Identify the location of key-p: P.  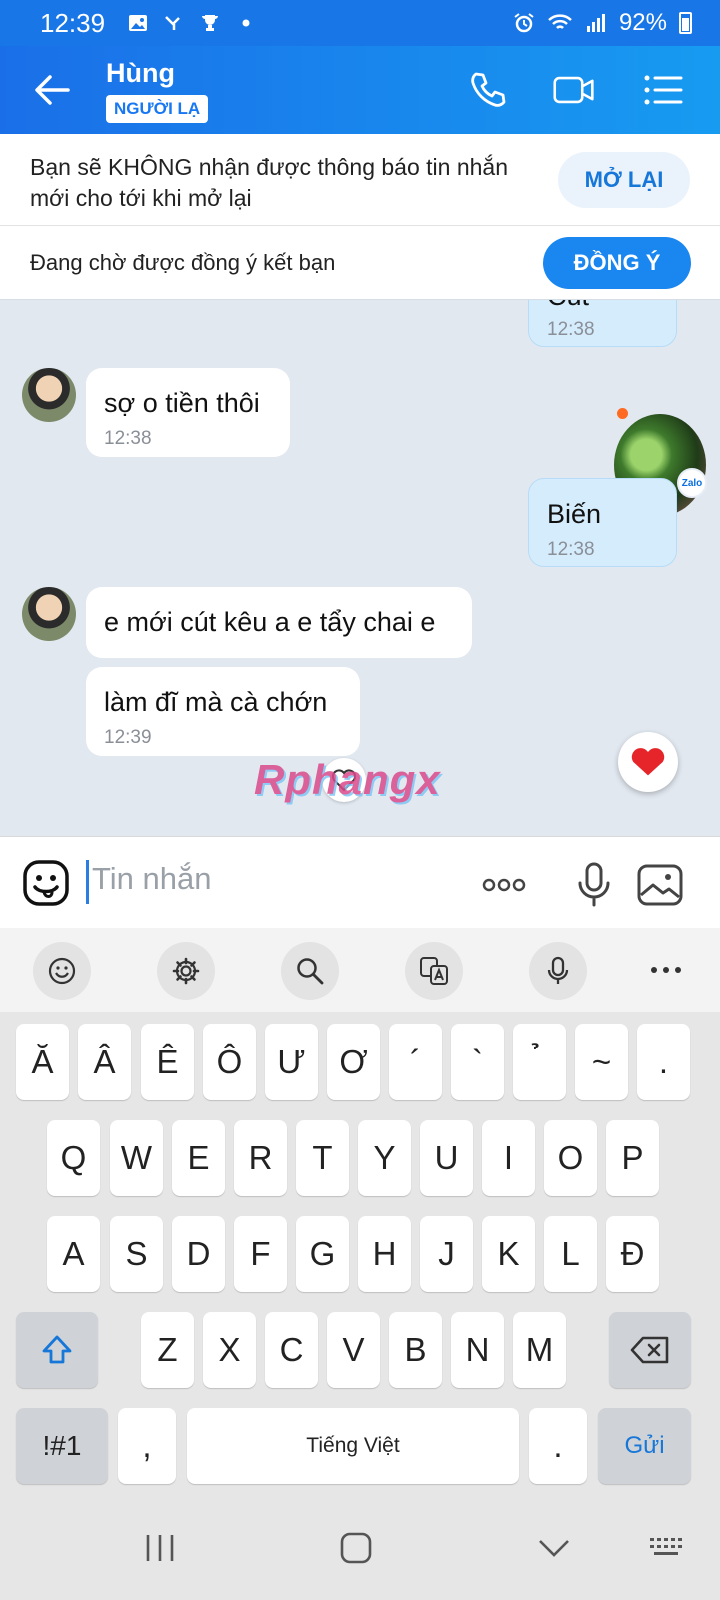
(632, 1158).